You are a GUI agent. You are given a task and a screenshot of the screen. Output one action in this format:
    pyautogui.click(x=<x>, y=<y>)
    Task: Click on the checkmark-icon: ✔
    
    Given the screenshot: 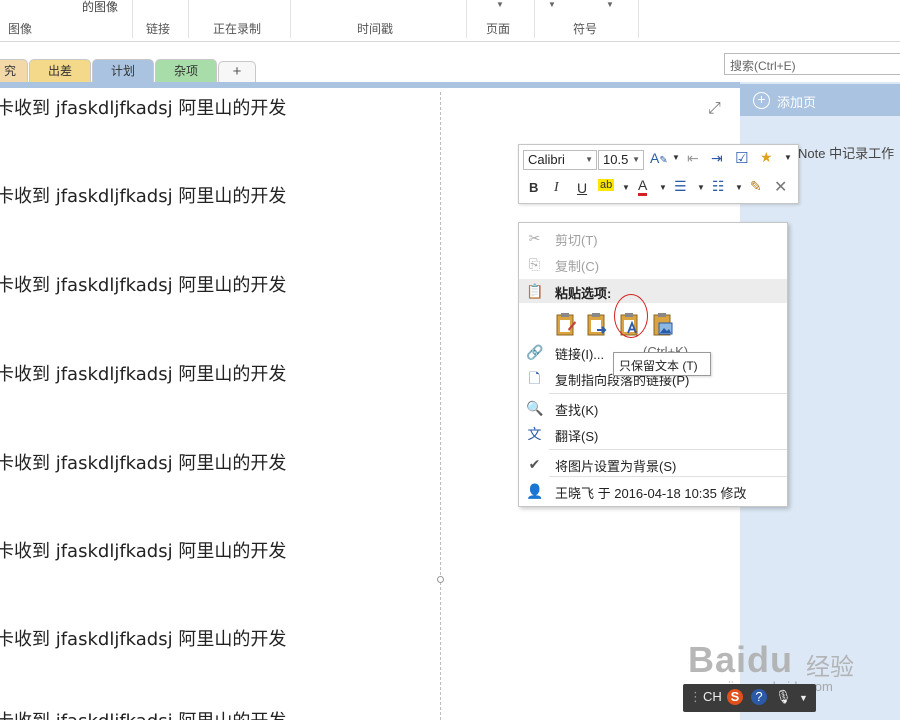 What is the action you would take?
    pyautogui.click(x=534, y=464)
    